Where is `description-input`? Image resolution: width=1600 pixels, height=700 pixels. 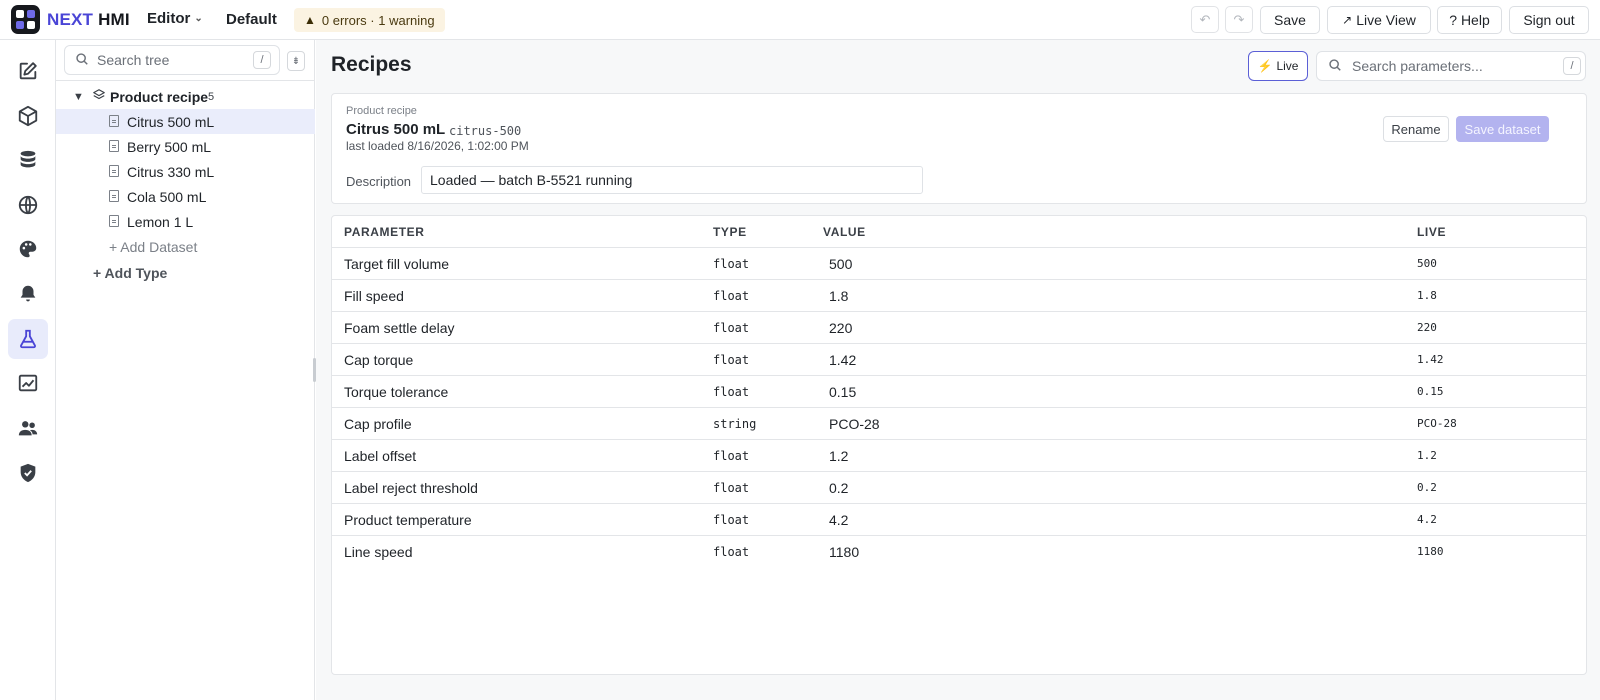
description-input is located at coordinates (672, 180).